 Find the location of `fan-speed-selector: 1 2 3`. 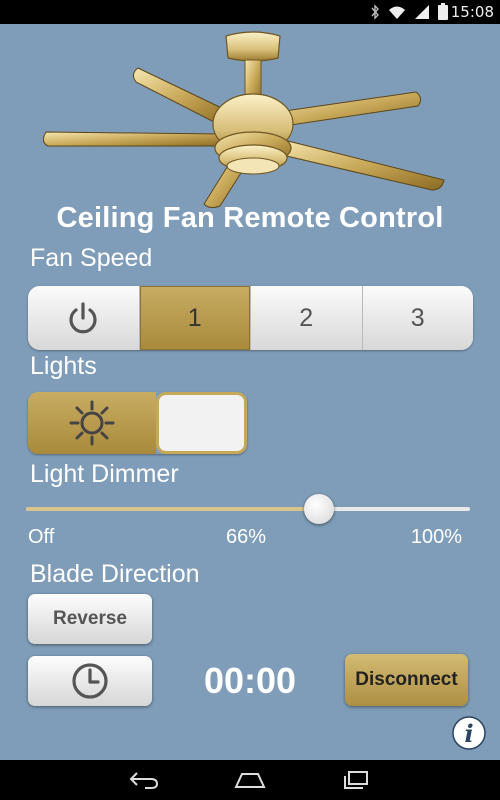

fan-speed-selector: 1 2 3 is located at coordinates (250, 318).